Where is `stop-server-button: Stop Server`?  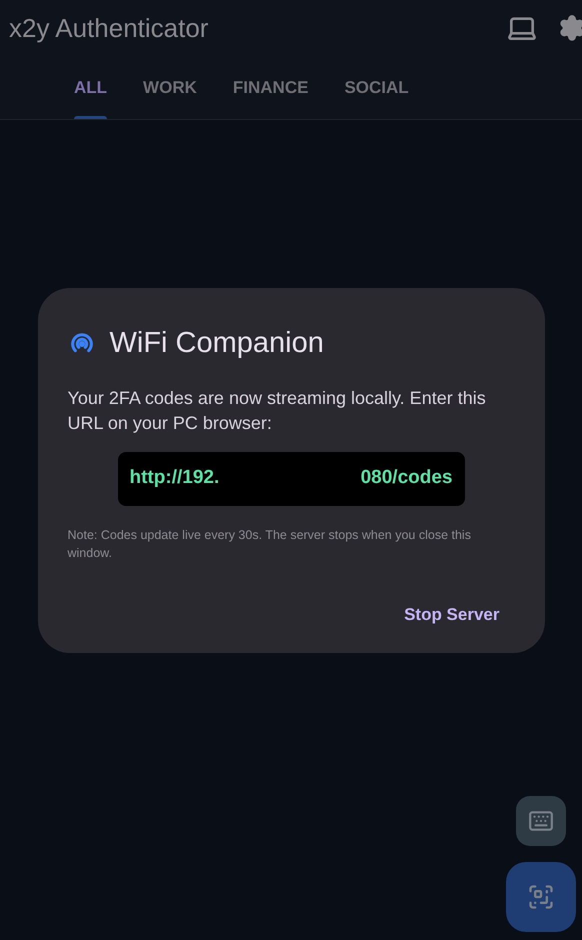
stop-server-button: Stop Server is located at coordinates (452, 614).